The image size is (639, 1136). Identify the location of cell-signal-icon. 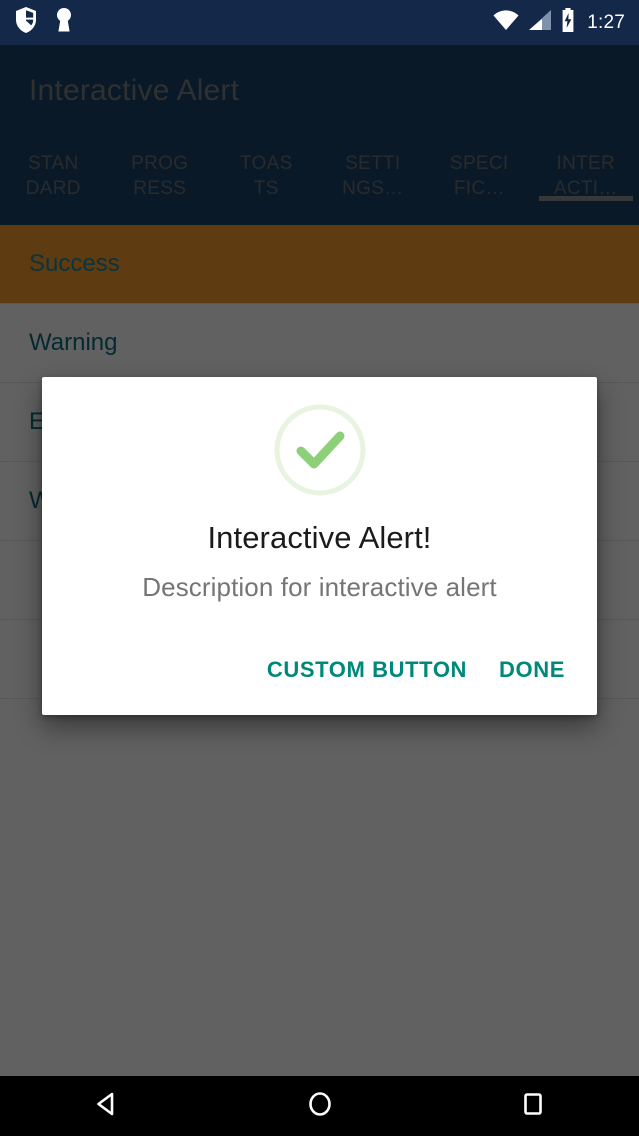
(540, 22).